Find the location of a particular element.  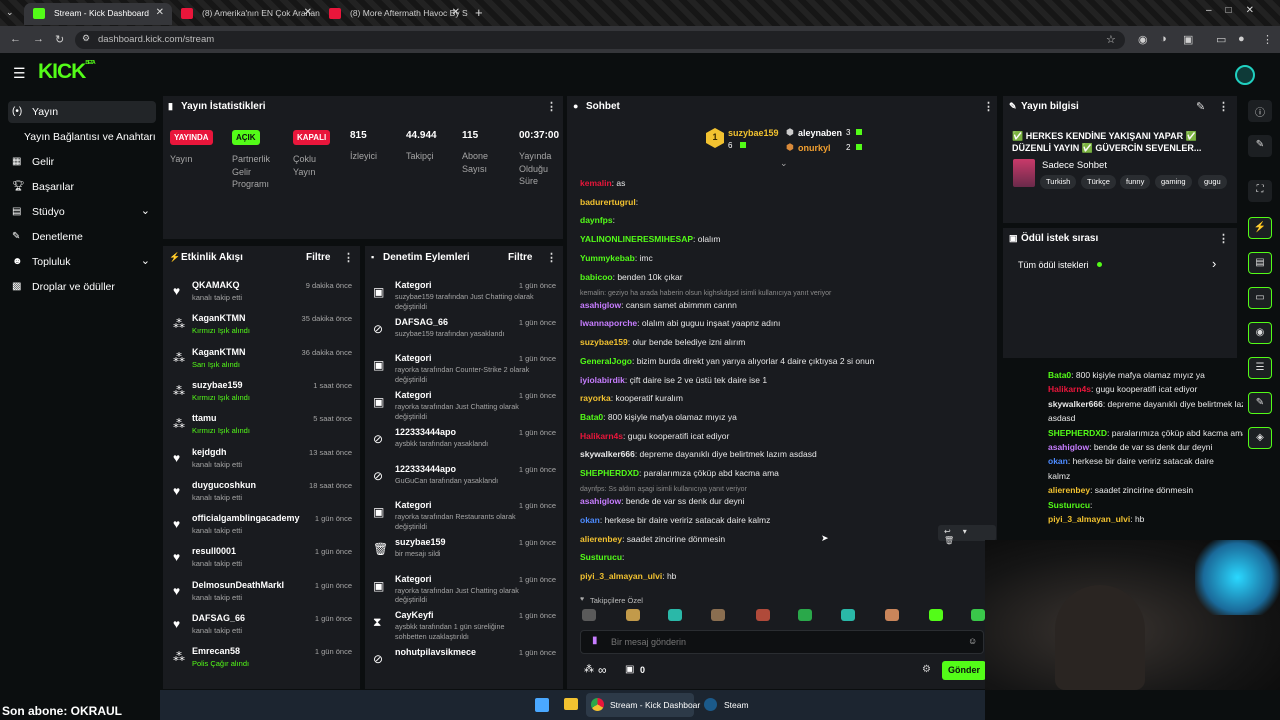

category-name: Sadece Sohbet is located at coordinates (1074, 165).